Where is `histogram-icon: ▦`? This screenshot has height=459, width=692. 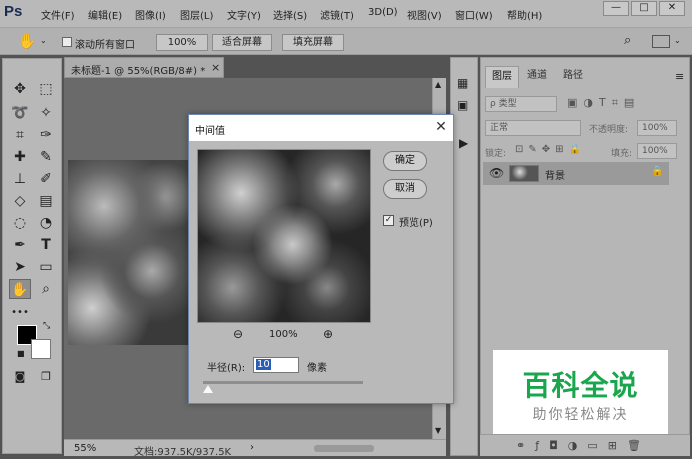 histogram-icon: ▦ is located at coordinates (462, 83).